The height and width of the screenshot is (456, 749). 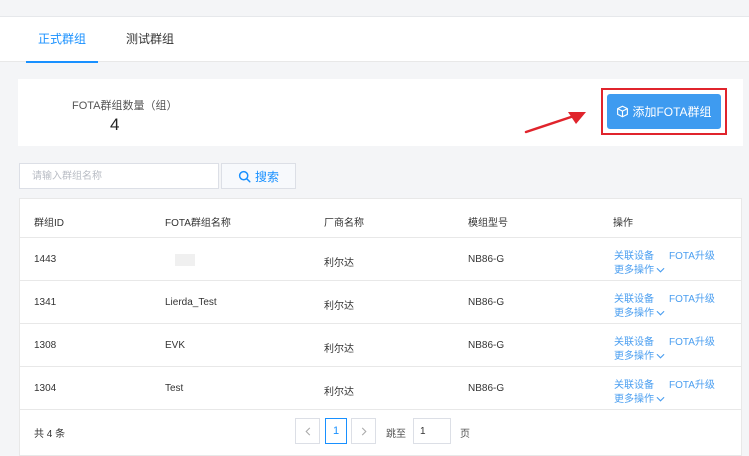 What do you see at coordinates (380, 259) in the screenshot?
I see `table-row: 1443 利尔达 NB86-G 关联设备 FOTA升级 更多操作` at bounding box center [380, 259].